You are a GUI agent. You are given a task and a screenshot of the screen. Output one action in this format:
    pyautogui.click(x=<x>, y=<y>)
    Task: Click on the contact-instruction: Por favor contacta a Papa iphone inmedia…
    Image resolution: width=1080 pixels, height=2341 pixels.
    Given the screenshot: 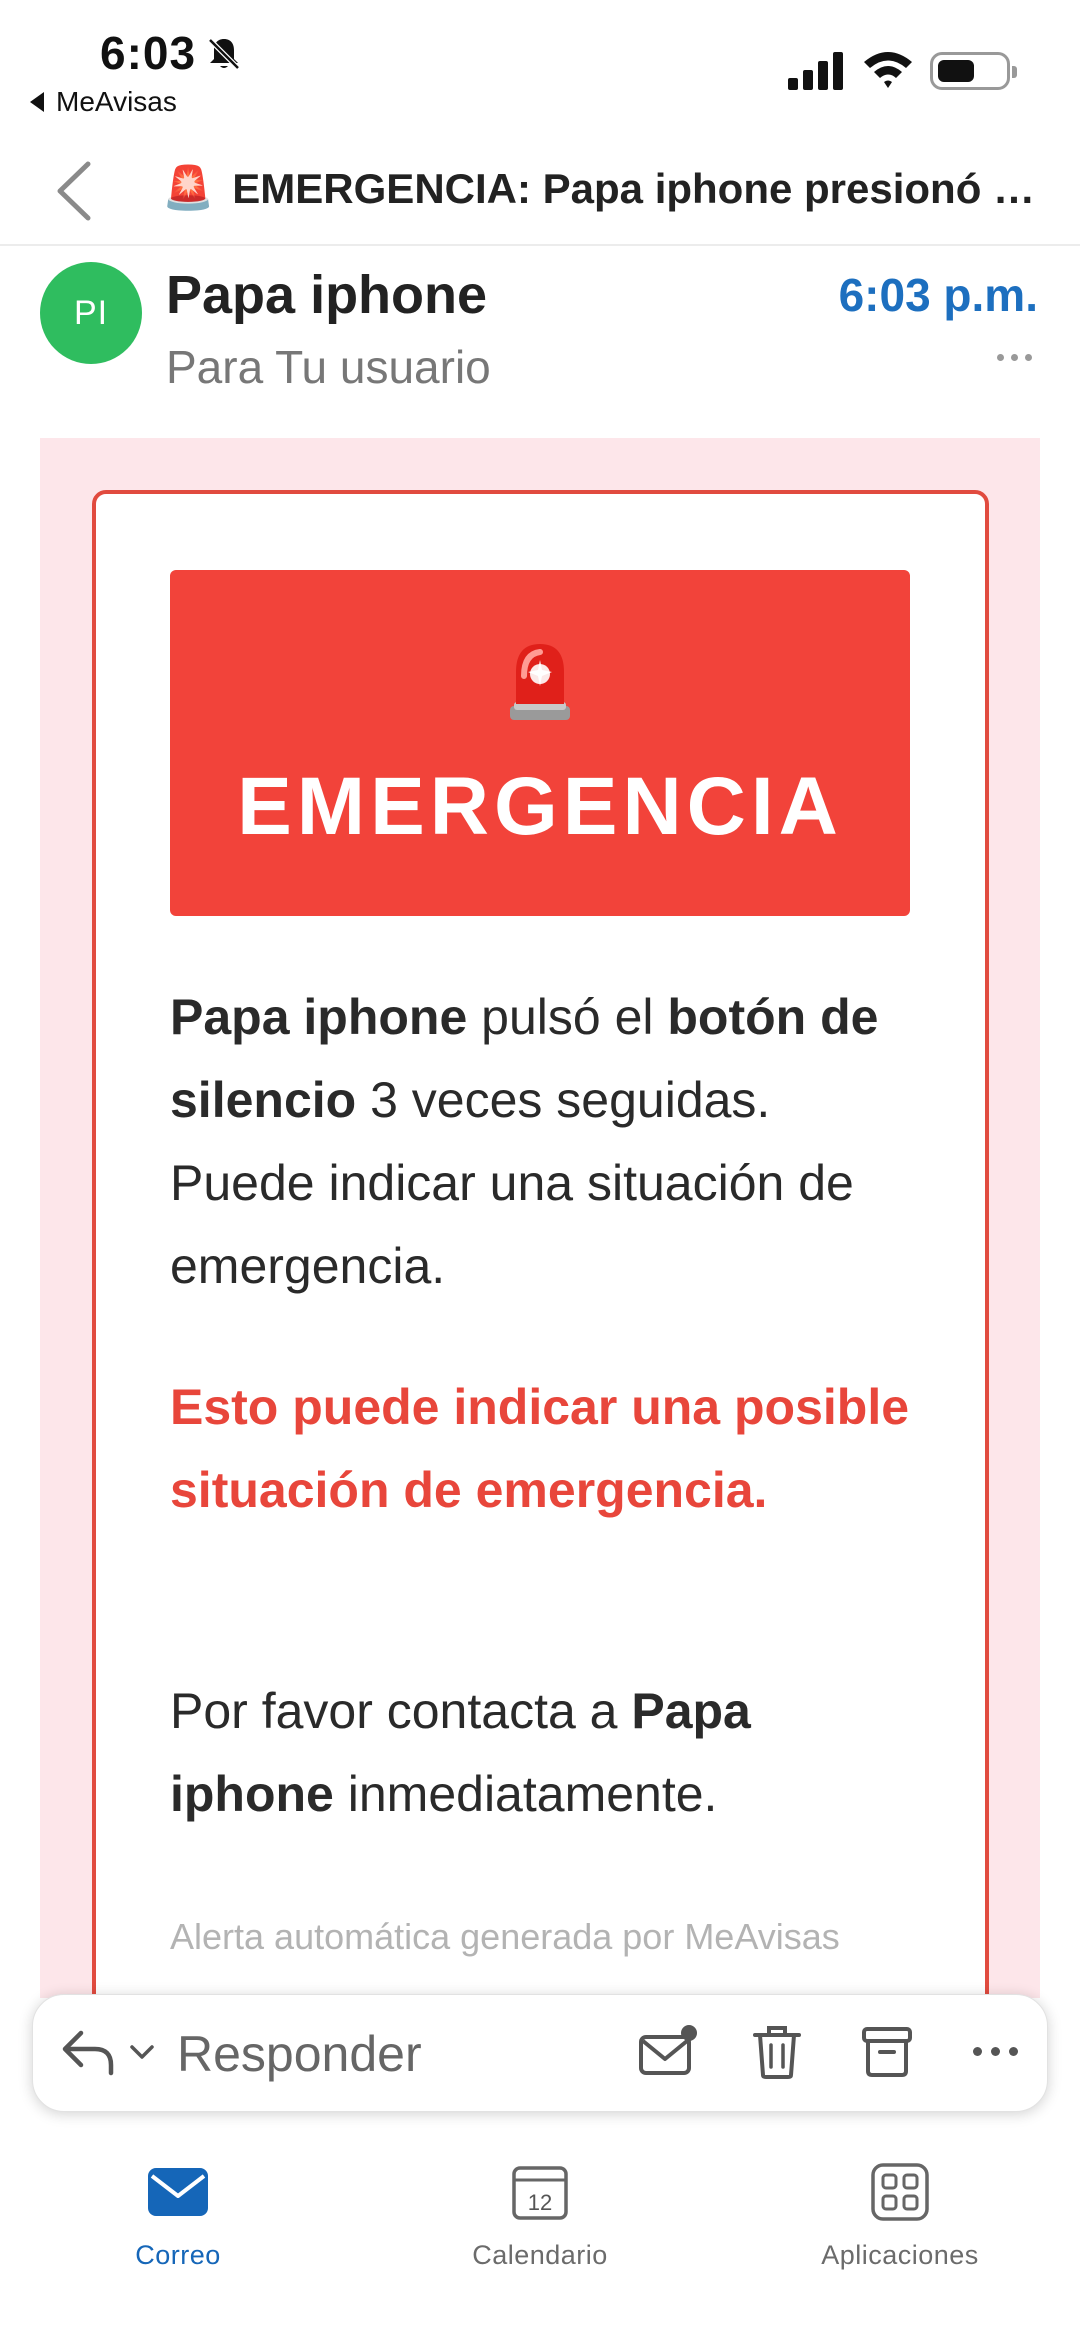 What is the action you would take?
    pyautogui.click(x=540, y=1753)
    